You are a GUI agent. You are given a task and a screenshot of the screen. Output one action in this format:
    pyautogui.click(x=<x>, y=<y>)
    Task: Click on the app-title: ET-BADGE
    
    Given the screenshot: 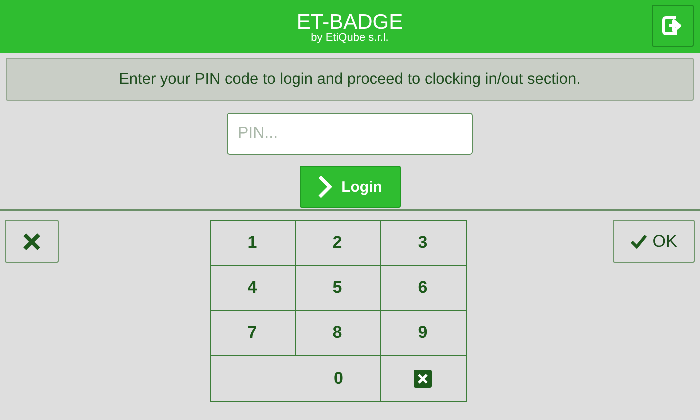 What is the action you would take?
    pyautogui.click(x=350, y=22)
    